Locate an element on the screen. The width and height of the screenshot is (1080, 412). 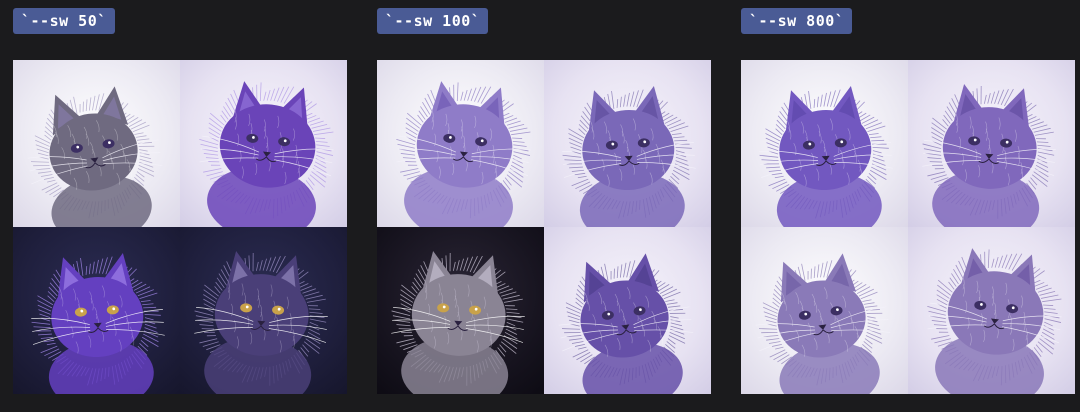
panel-label: `--sw 50` is located at coordinates (64, 21).